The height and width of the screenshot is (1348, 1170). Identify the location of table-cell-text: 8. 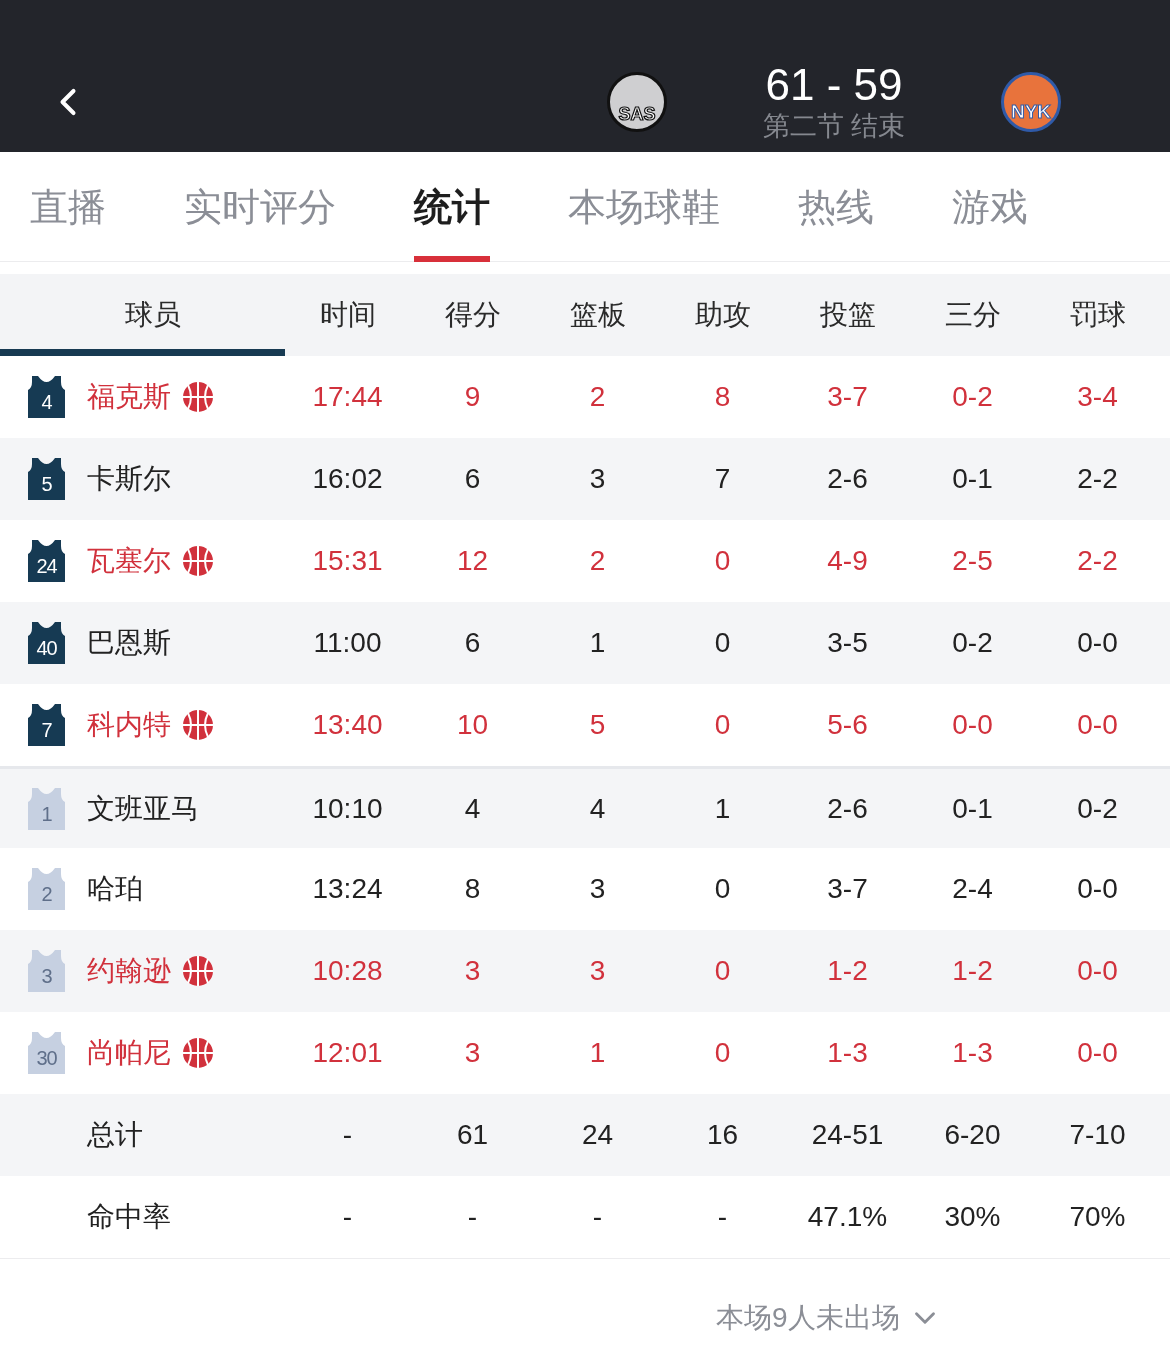
(472, 889).